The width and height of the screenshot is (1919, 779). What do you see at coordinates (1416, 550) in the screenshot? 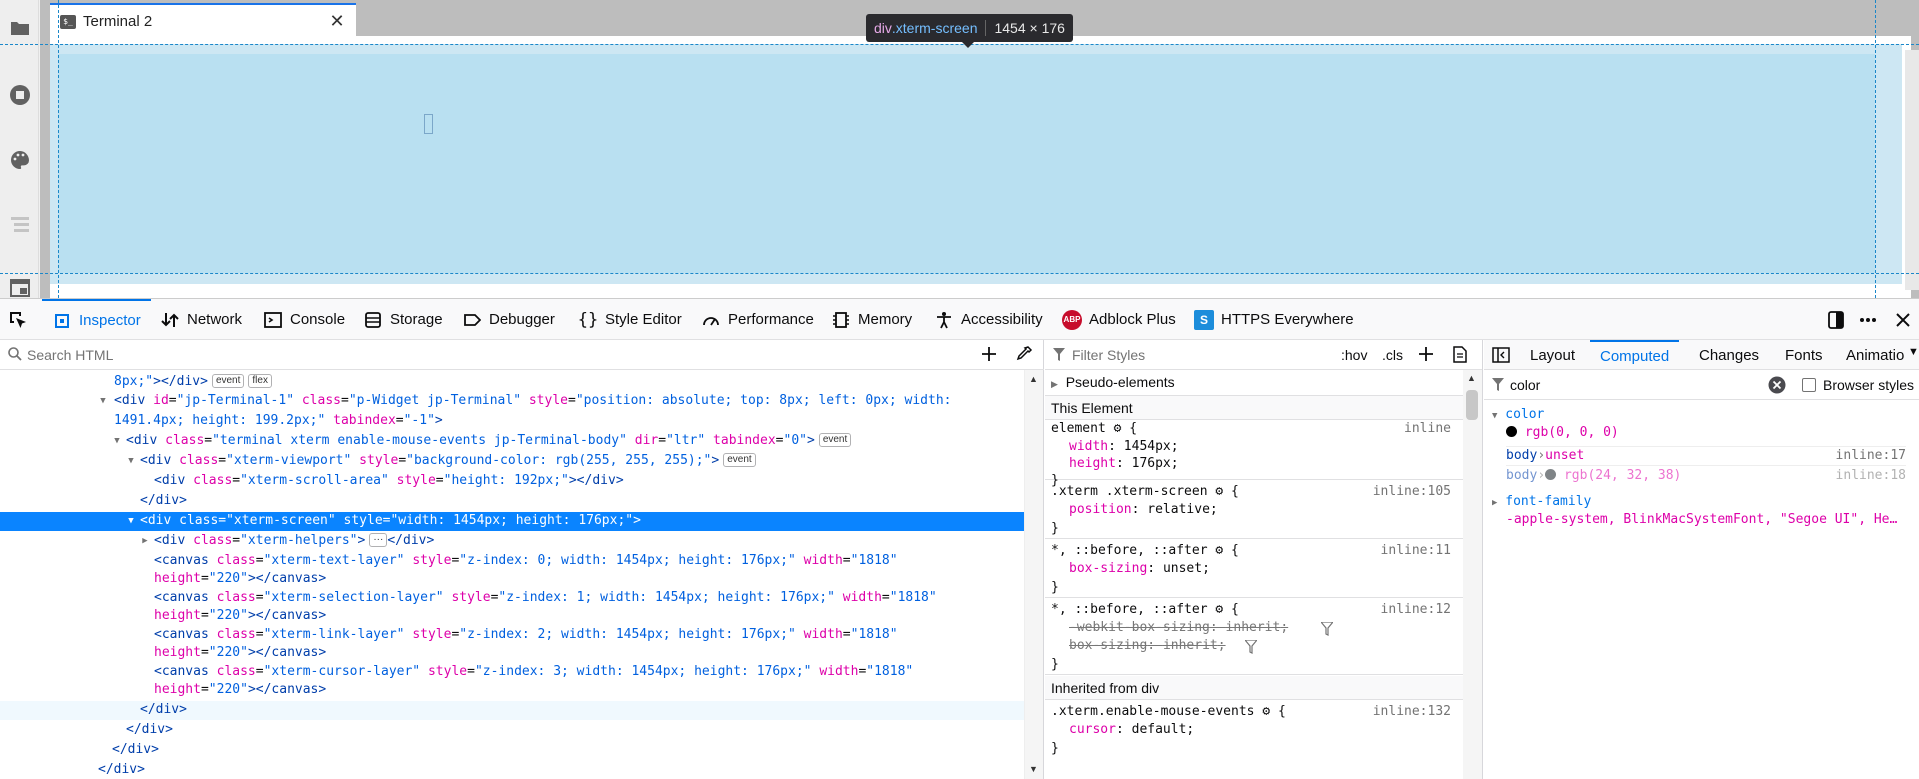
I see `rule-source: inline:11` at bounding box center [1416, 550].